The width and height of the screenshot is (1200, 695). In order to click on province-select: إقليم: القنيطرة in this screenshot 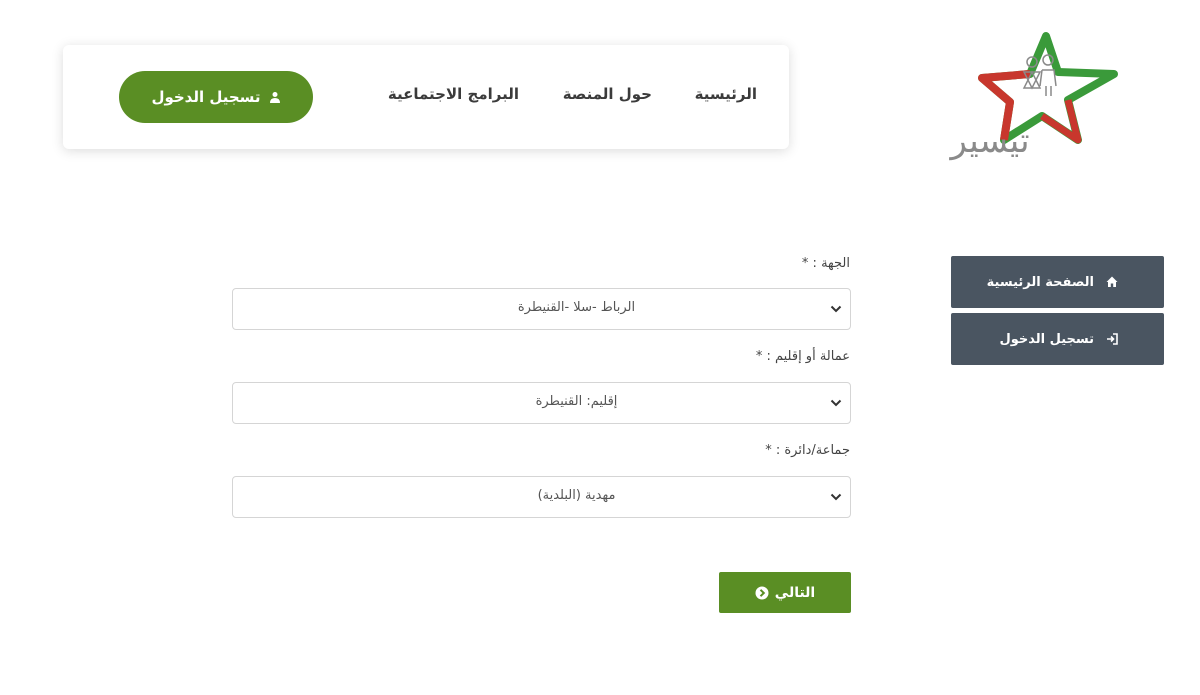, I will do `click(541, 403)`.